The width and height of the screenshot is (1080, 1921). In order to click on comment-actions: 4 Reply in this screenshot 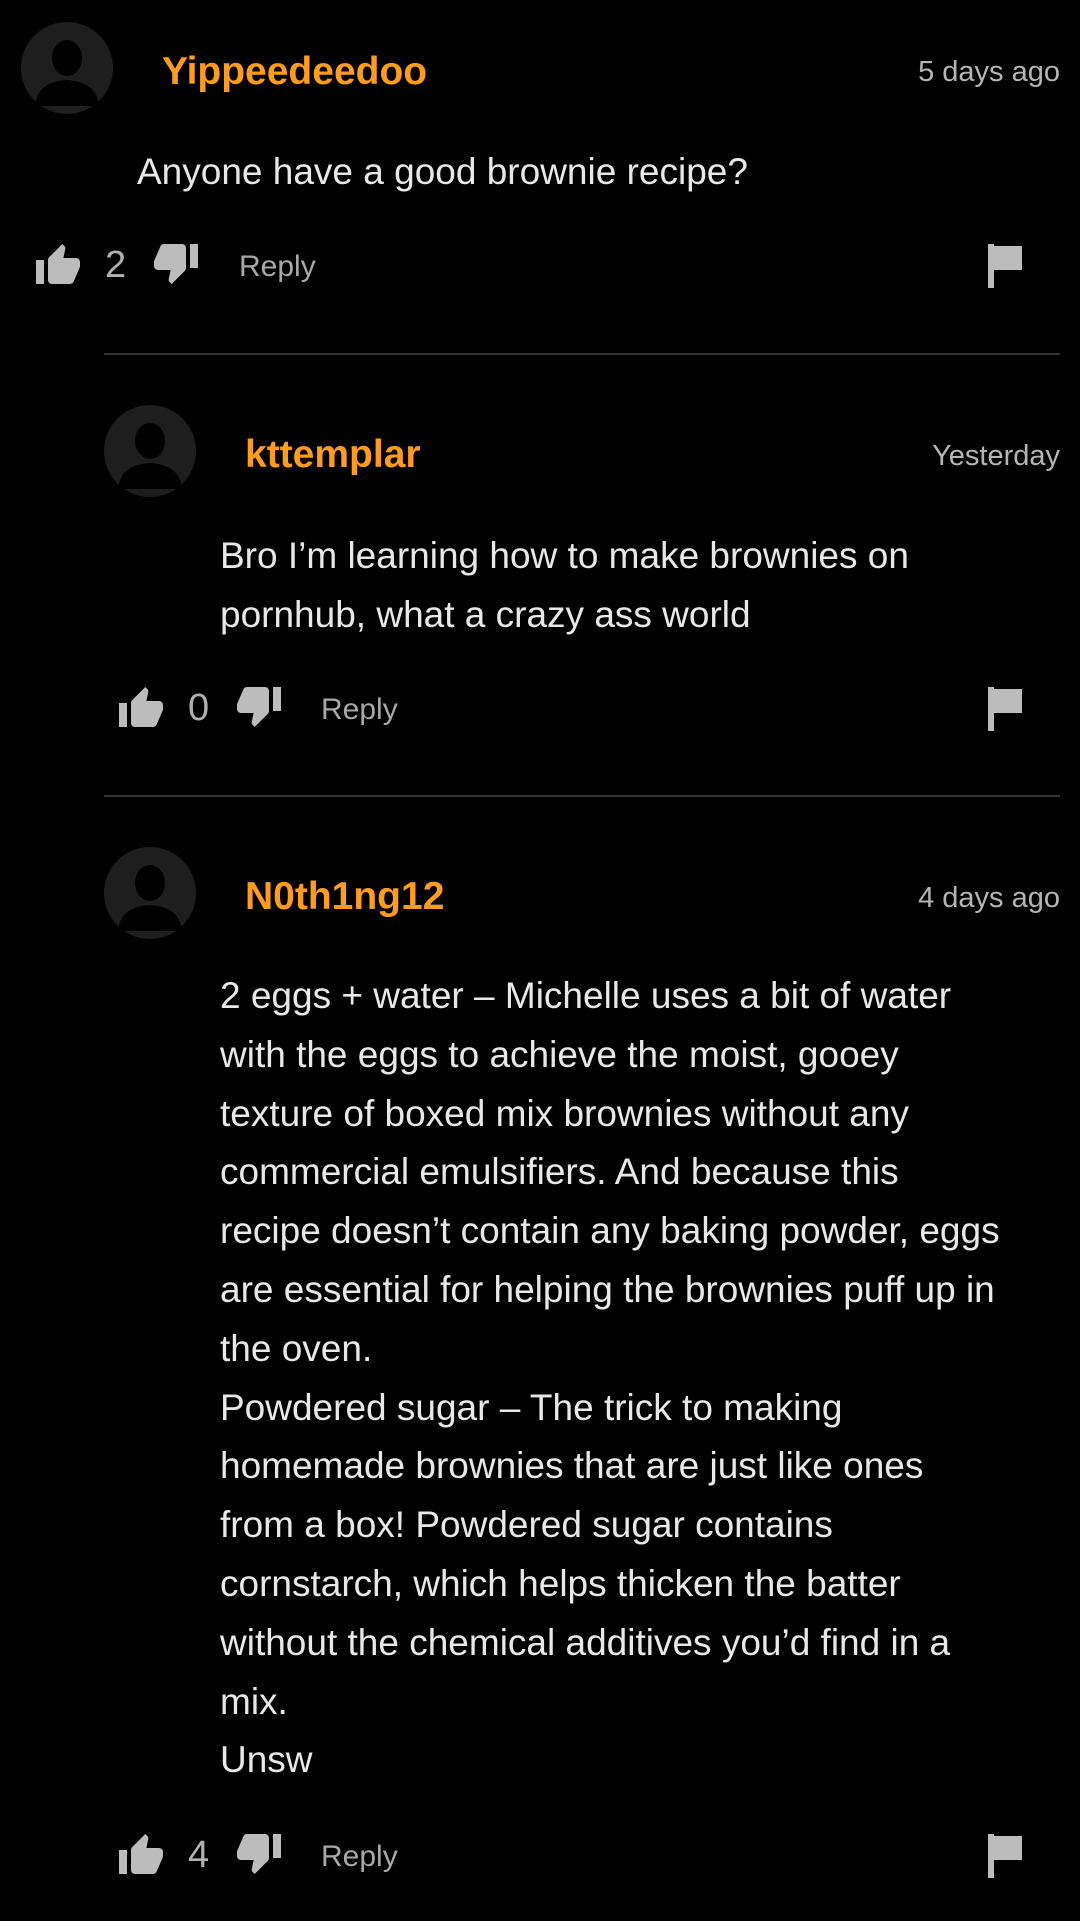, I will do `click(530, 1860)`.